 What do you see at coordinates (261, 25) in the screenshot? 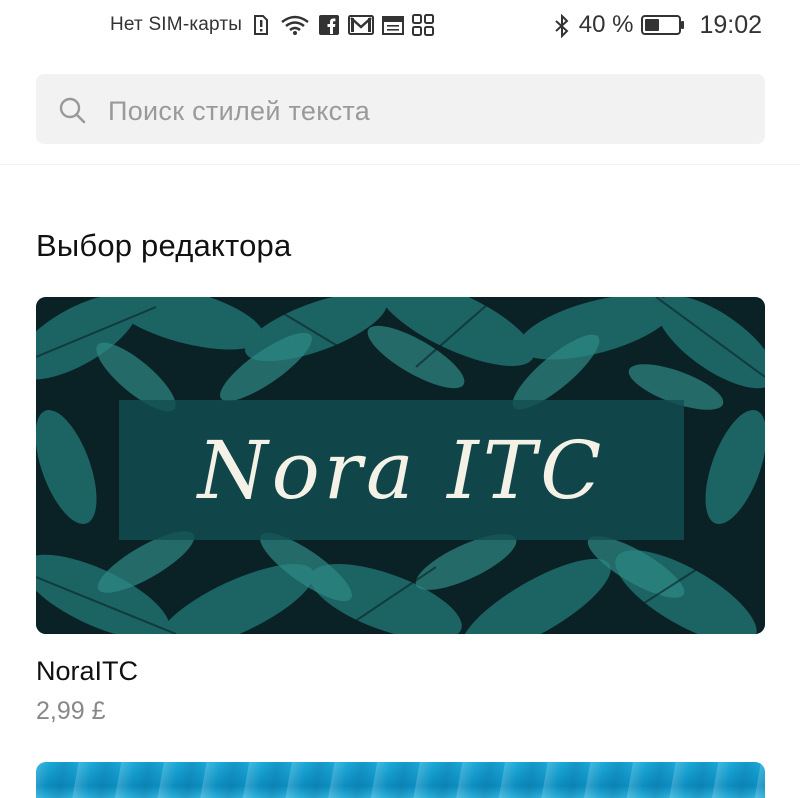
I see `sim-alert-icon` at bounding box center [261, 25].